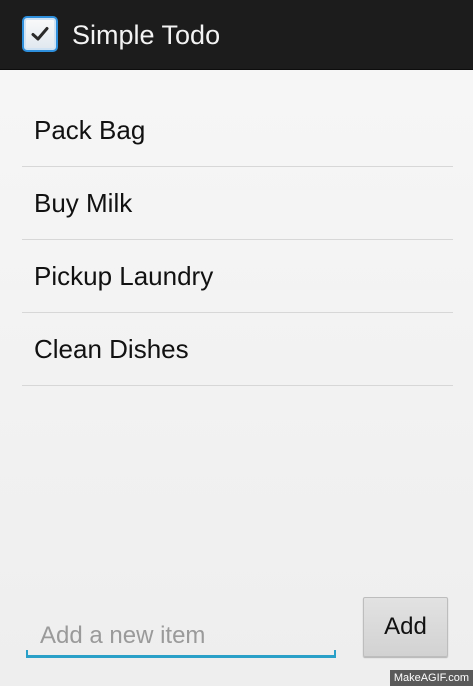  I want to click on input-underline, so click(181, 654).